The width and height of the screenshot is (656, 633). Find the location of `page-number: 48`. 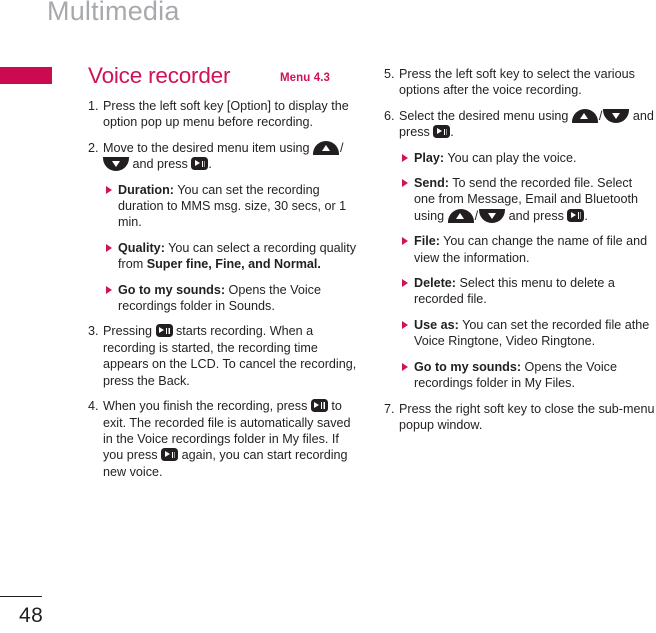

page-number: 48 is located at coordinates (31, 615).